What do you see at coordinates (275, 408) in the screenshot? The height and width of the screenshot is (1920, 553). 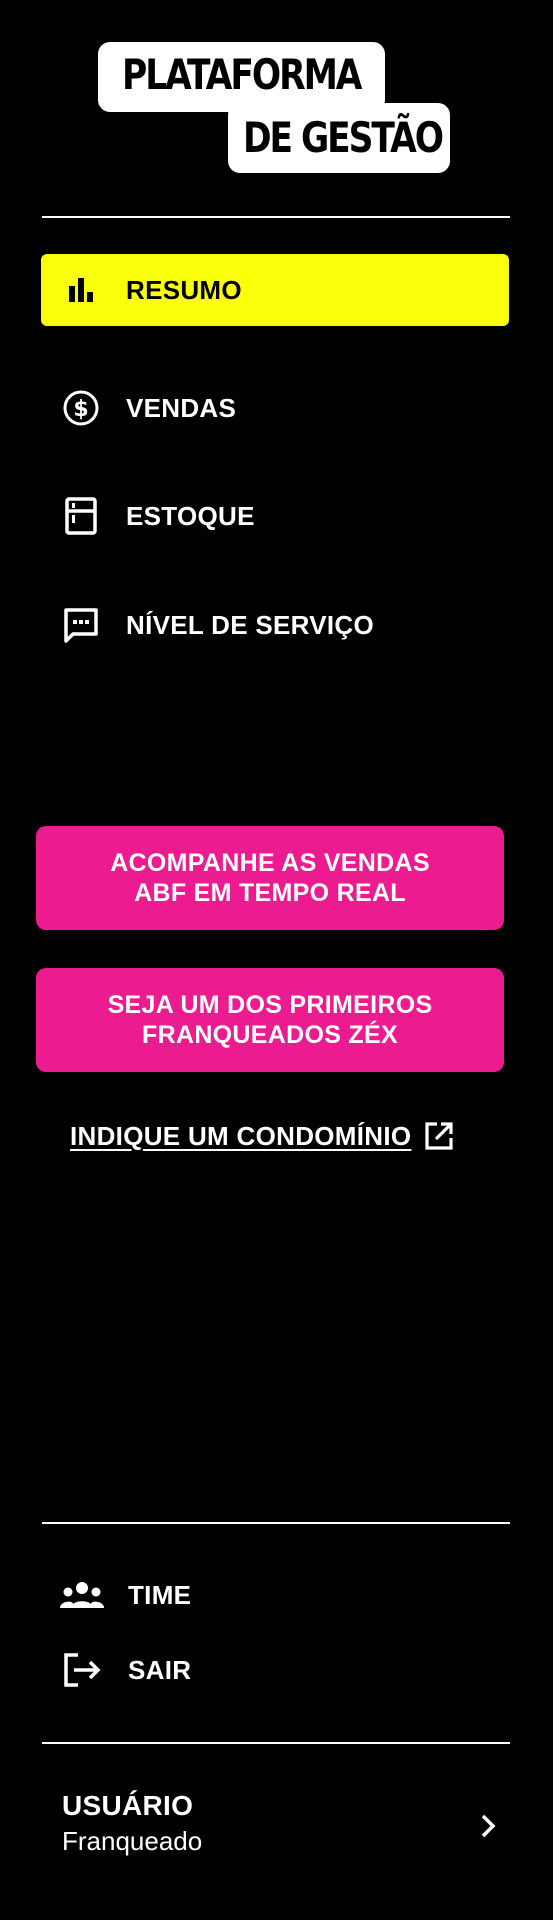 I see `nav-item-vendas: $ VENDAS` at bounding box center [275, 408].